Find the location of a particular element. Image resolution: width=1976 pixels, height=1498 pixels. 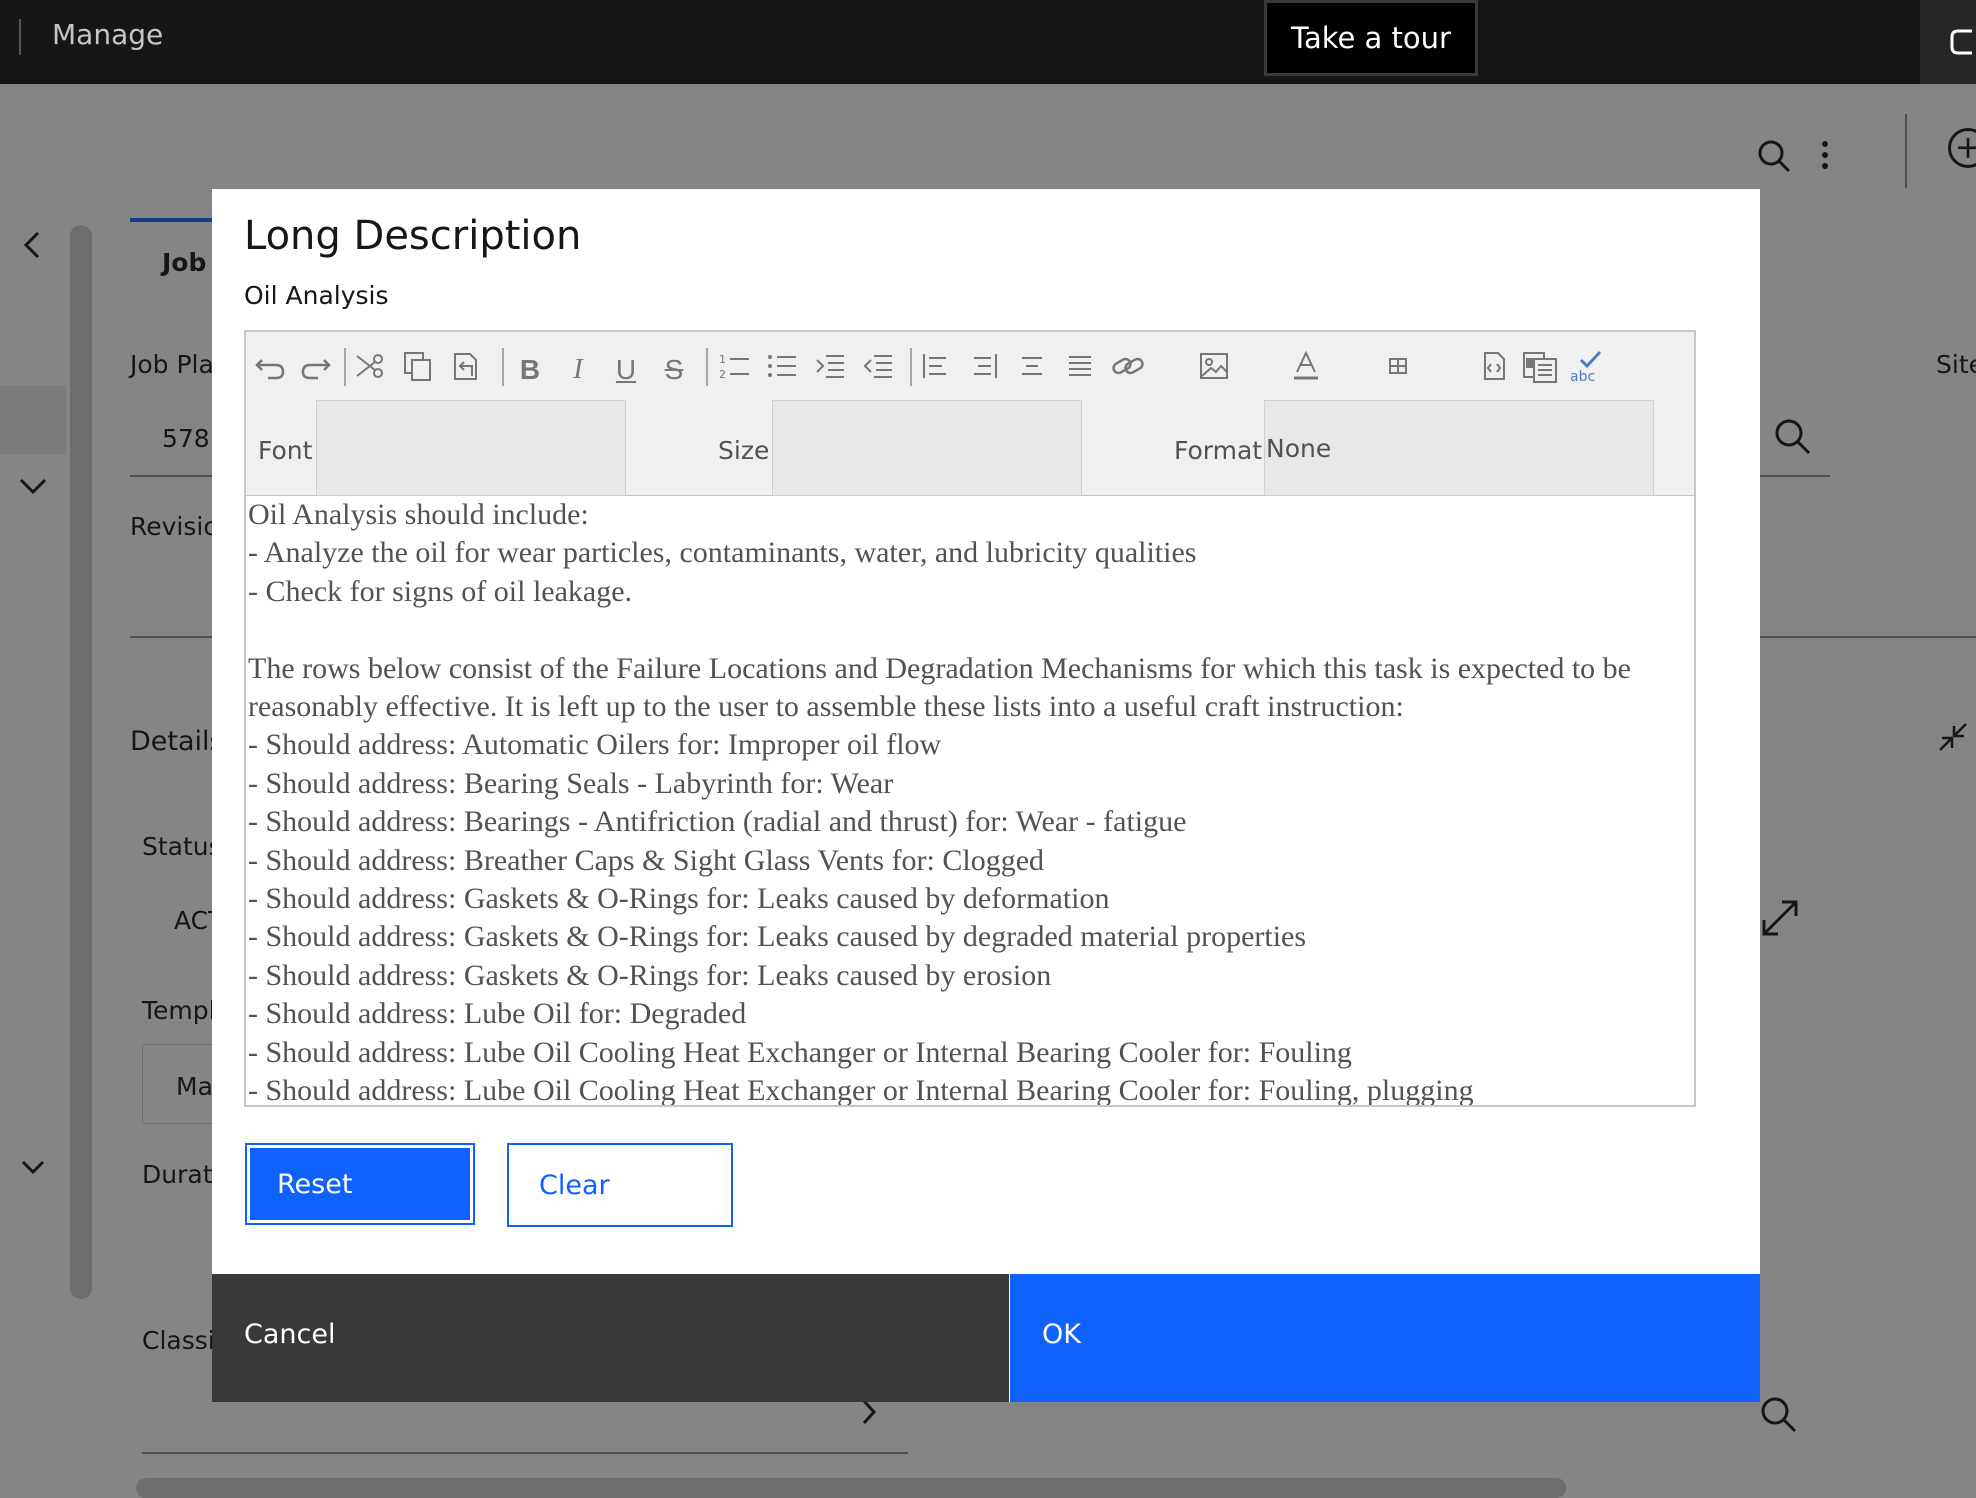

table-icon is located at coordinates (1398, 370).